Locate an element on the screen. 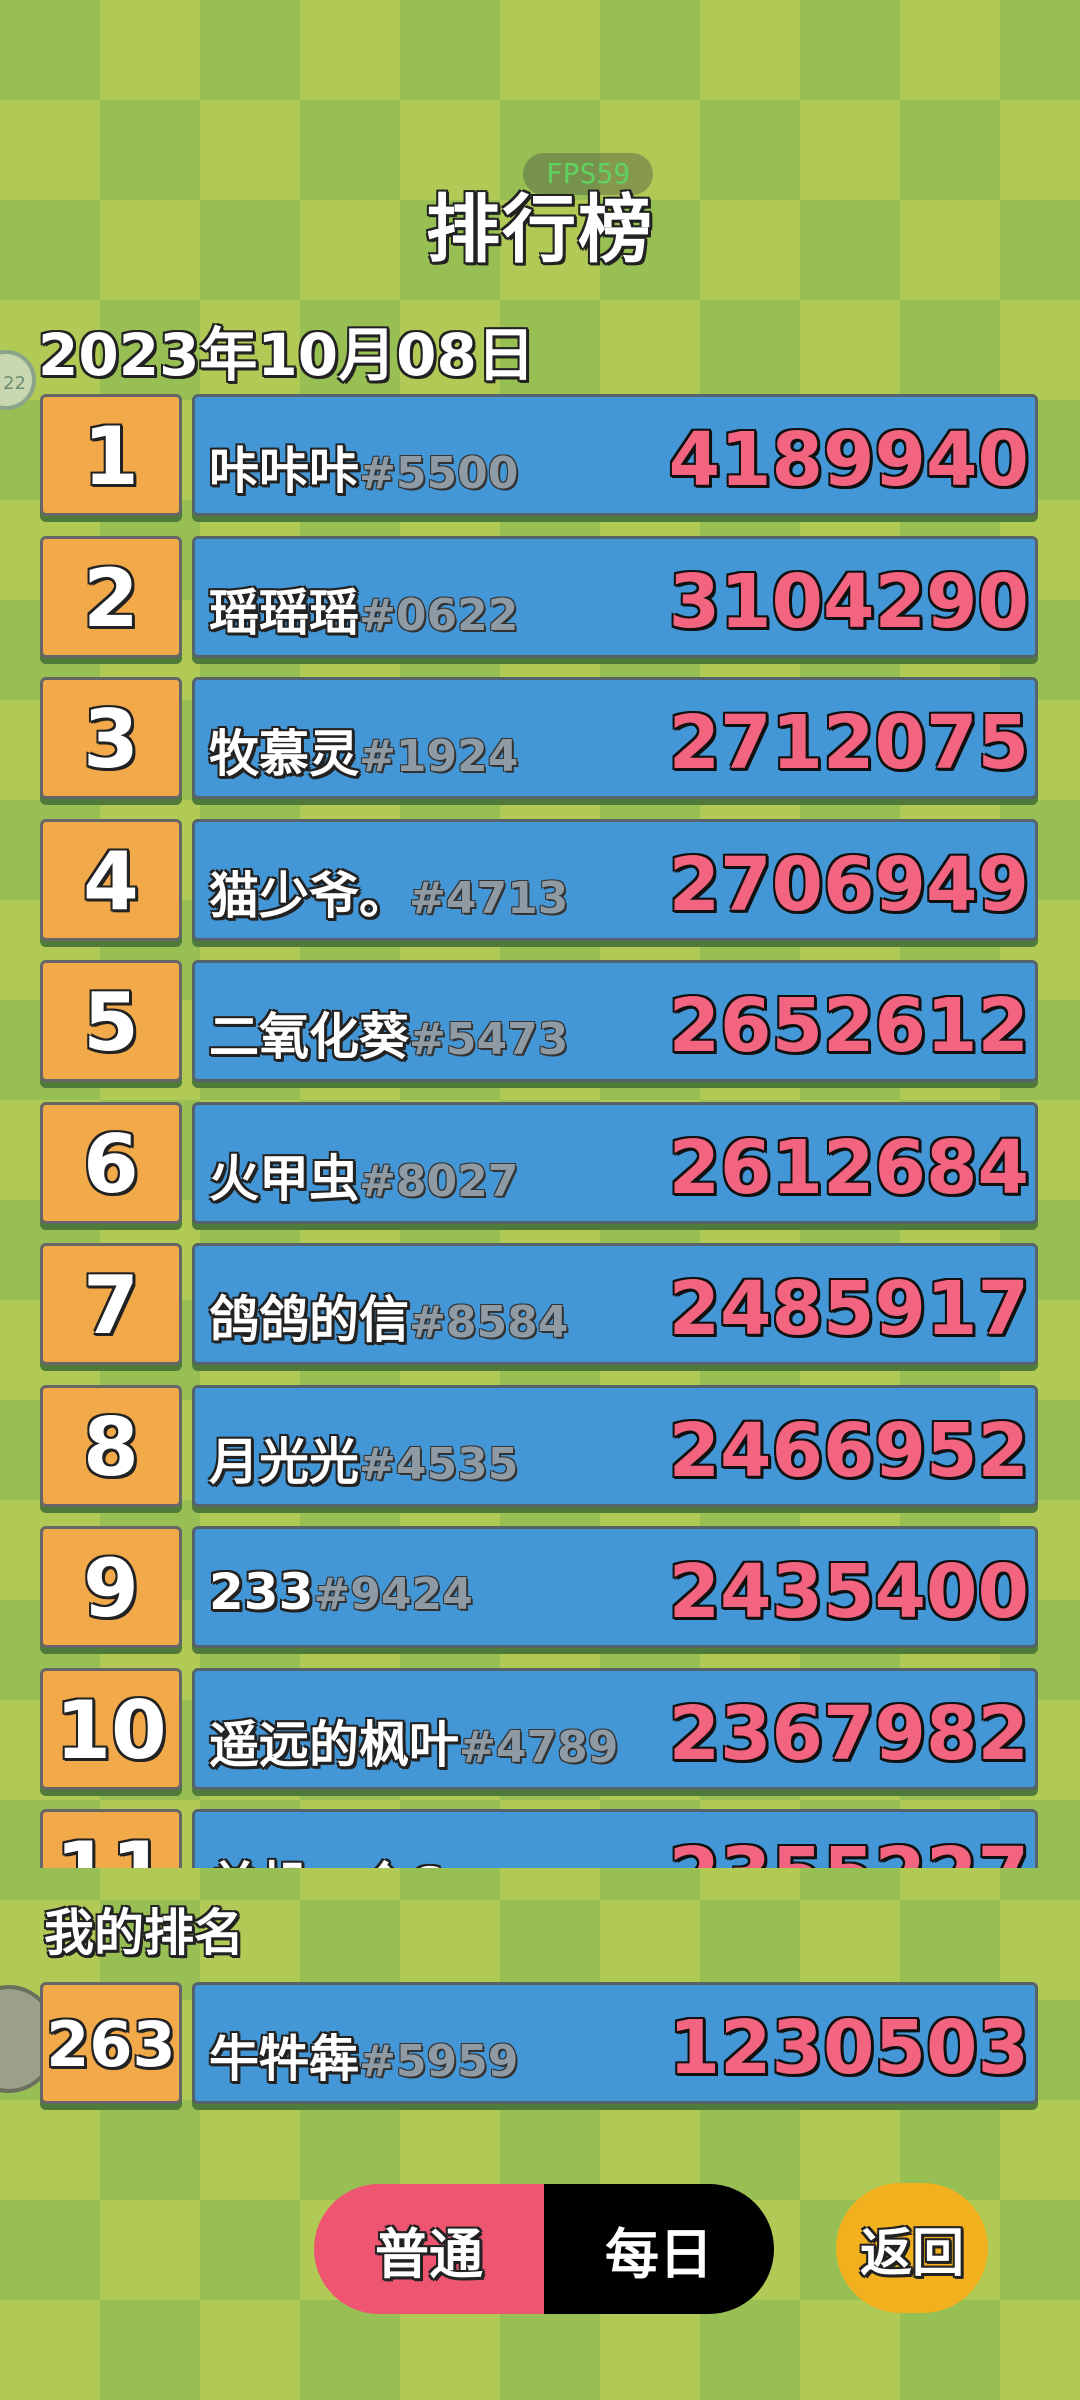  player-bar: 咔咔咔#5500 4189940 is located at coordinates (615, 455).